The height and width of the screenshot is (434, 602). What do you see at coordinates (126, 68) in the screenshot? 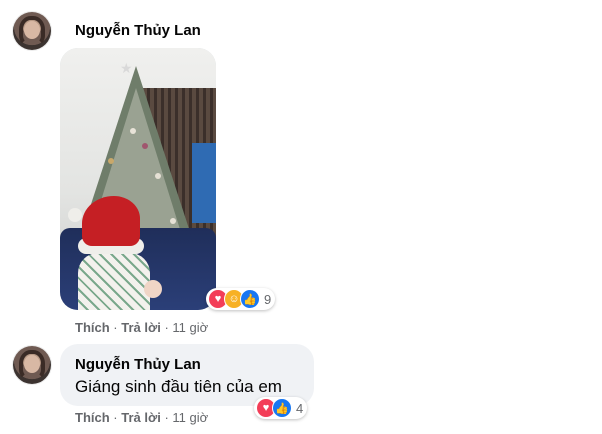
I see `tree-star-icon: ★` at bounding box center [126, 68].